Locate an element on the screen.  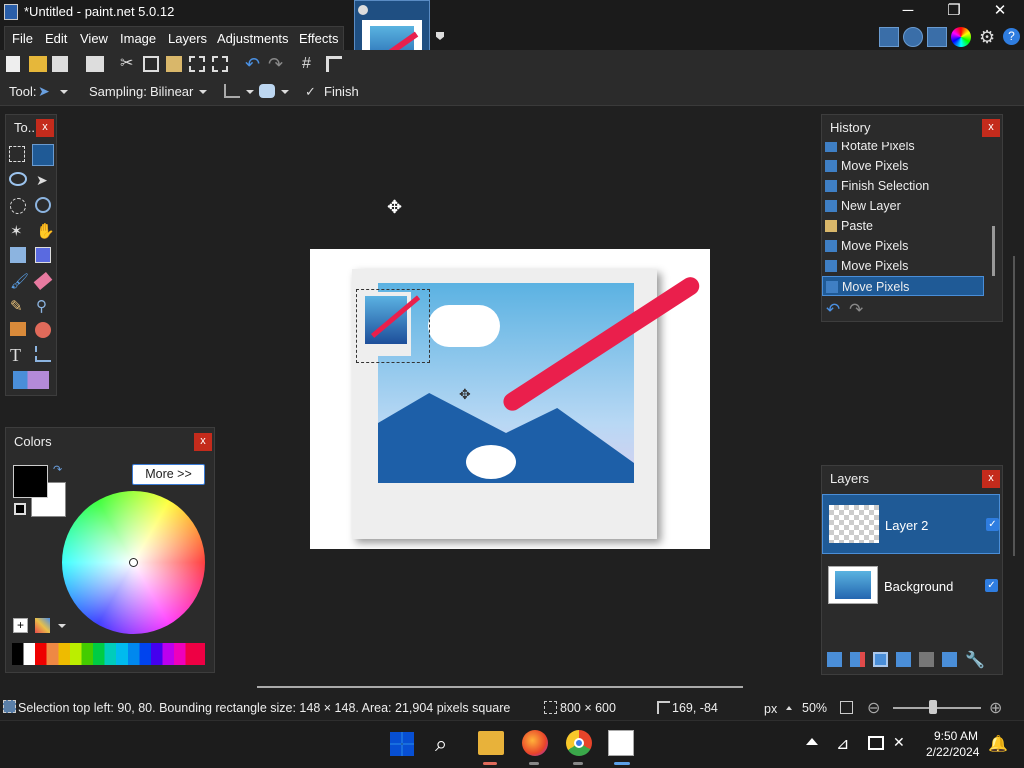
sampling-dropdown-icon is located at coordinates (203, 92).